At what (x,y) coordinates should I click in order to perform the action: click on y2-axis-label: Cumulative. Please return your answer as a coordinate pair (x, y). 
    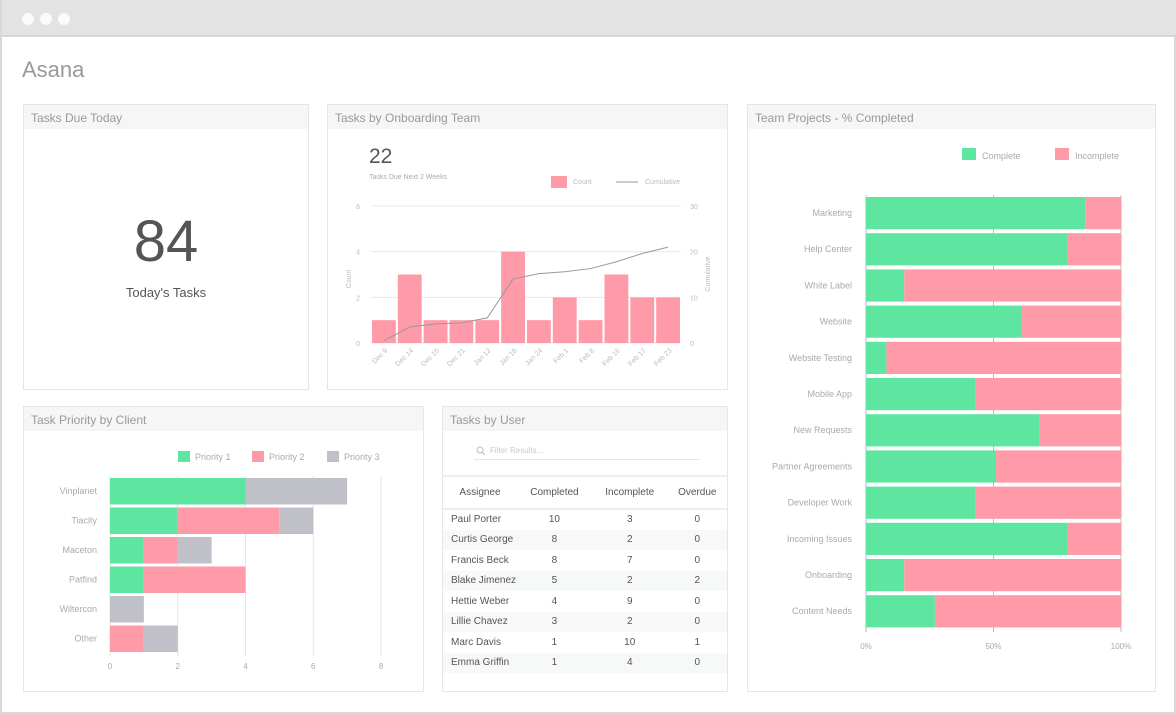
    Looking at the image, I should click on (708, 273).